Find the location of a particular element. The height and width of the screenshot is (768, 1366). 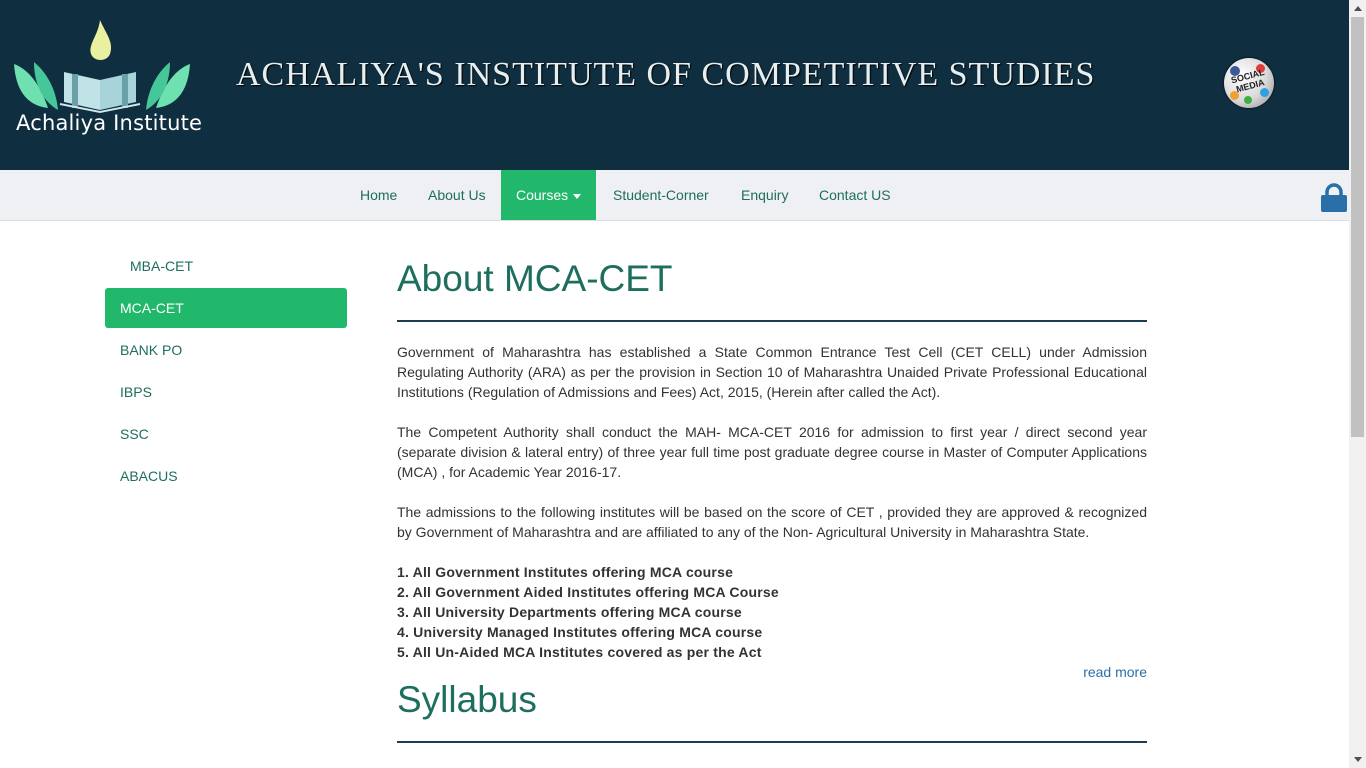

page-scrollbar is located at coordinates (1357, 384).